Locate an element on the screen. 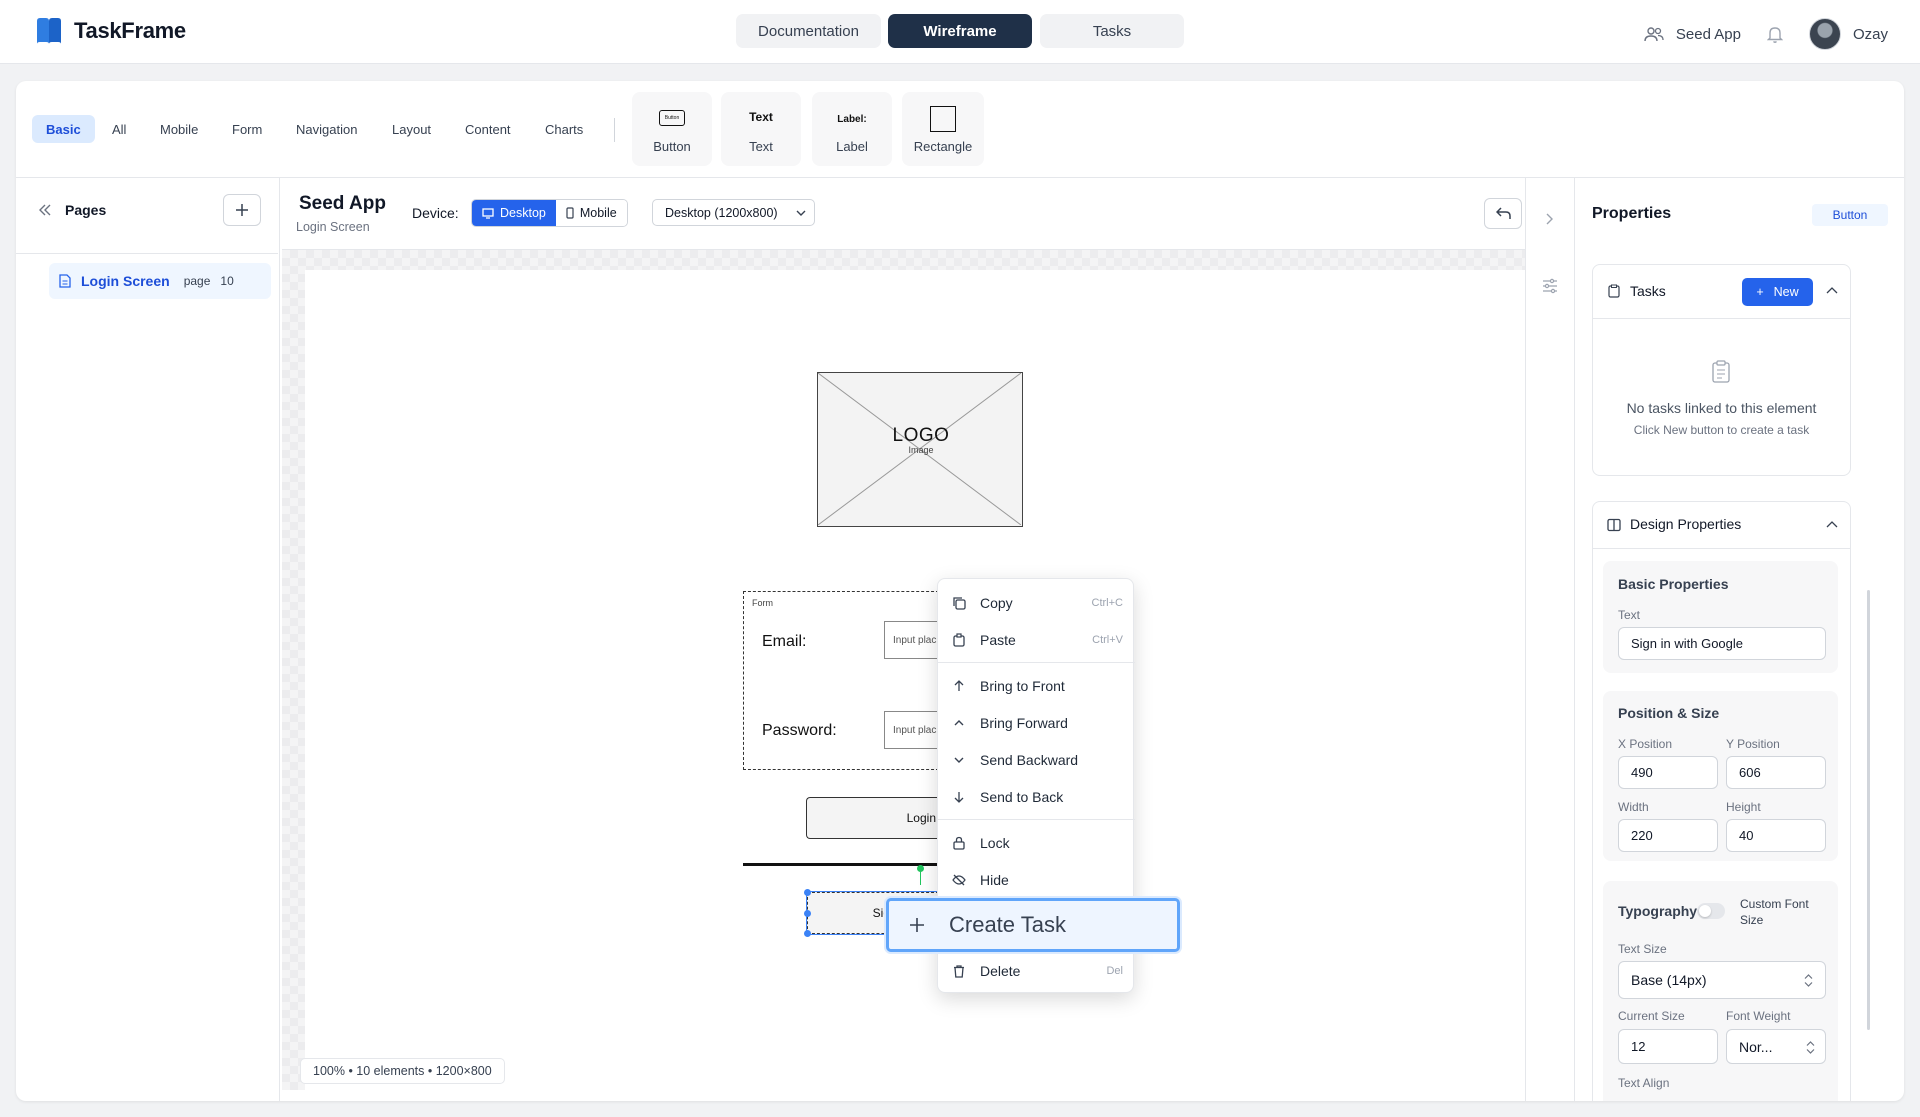  menu-item-create-task: Create Task is located at coordinates (1033, 925).